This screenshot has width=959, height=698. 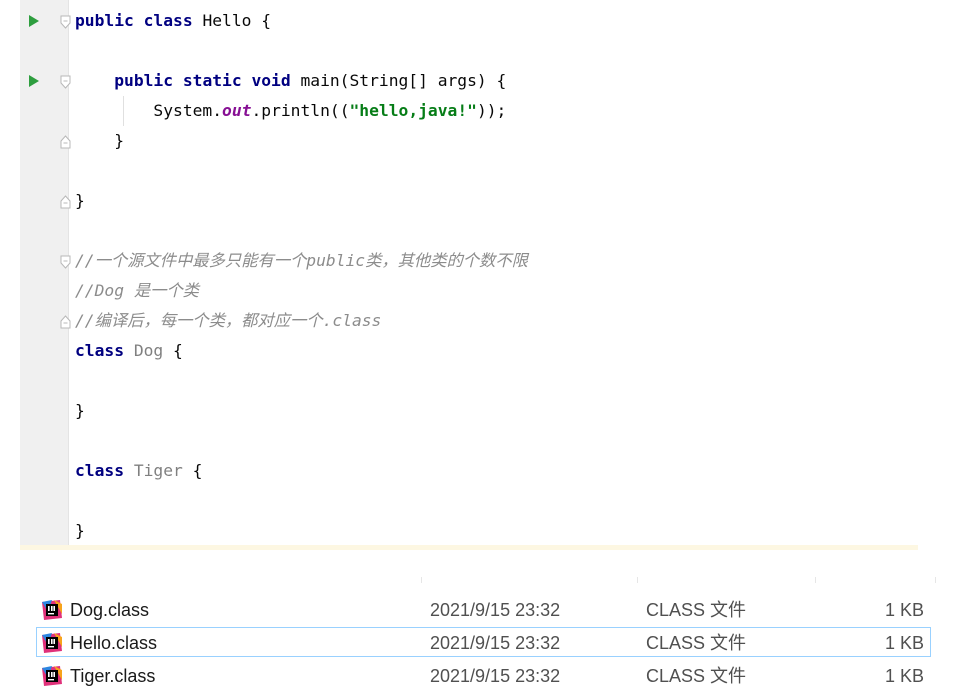 I want to click on code-line: //编译后，每一个类，都对应一个.class, so click(x=228, y=321).